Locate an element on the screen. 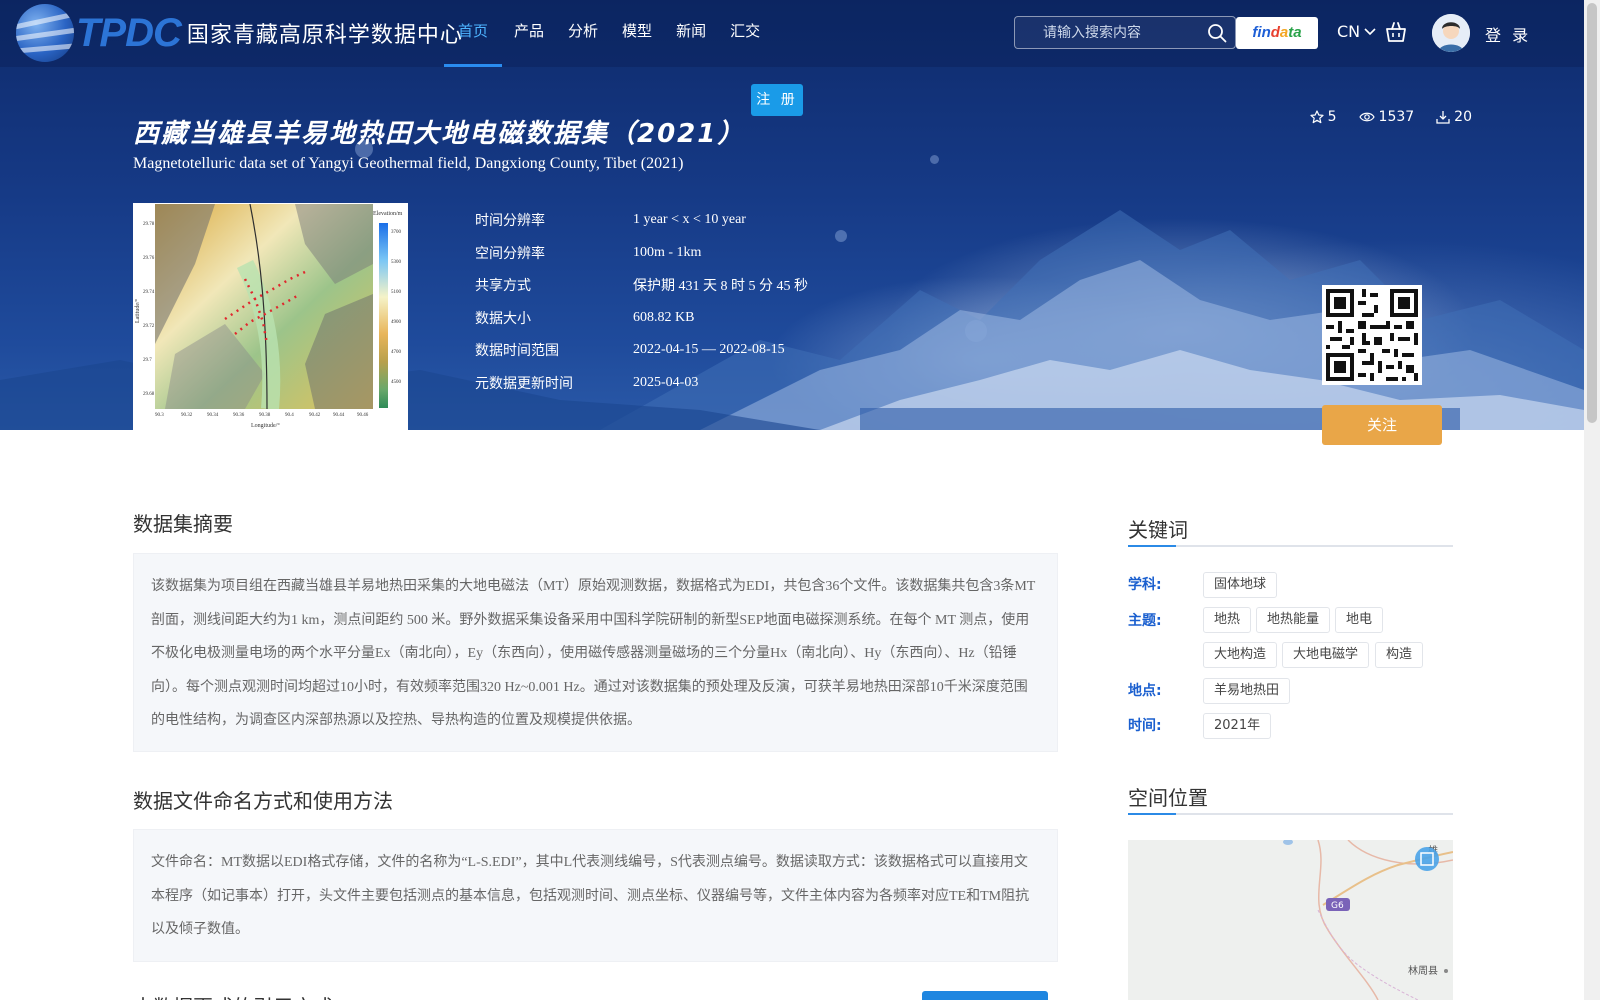 This screenshot has width=1600, height=1000. star-icon is located at coordinates (1317, 117).